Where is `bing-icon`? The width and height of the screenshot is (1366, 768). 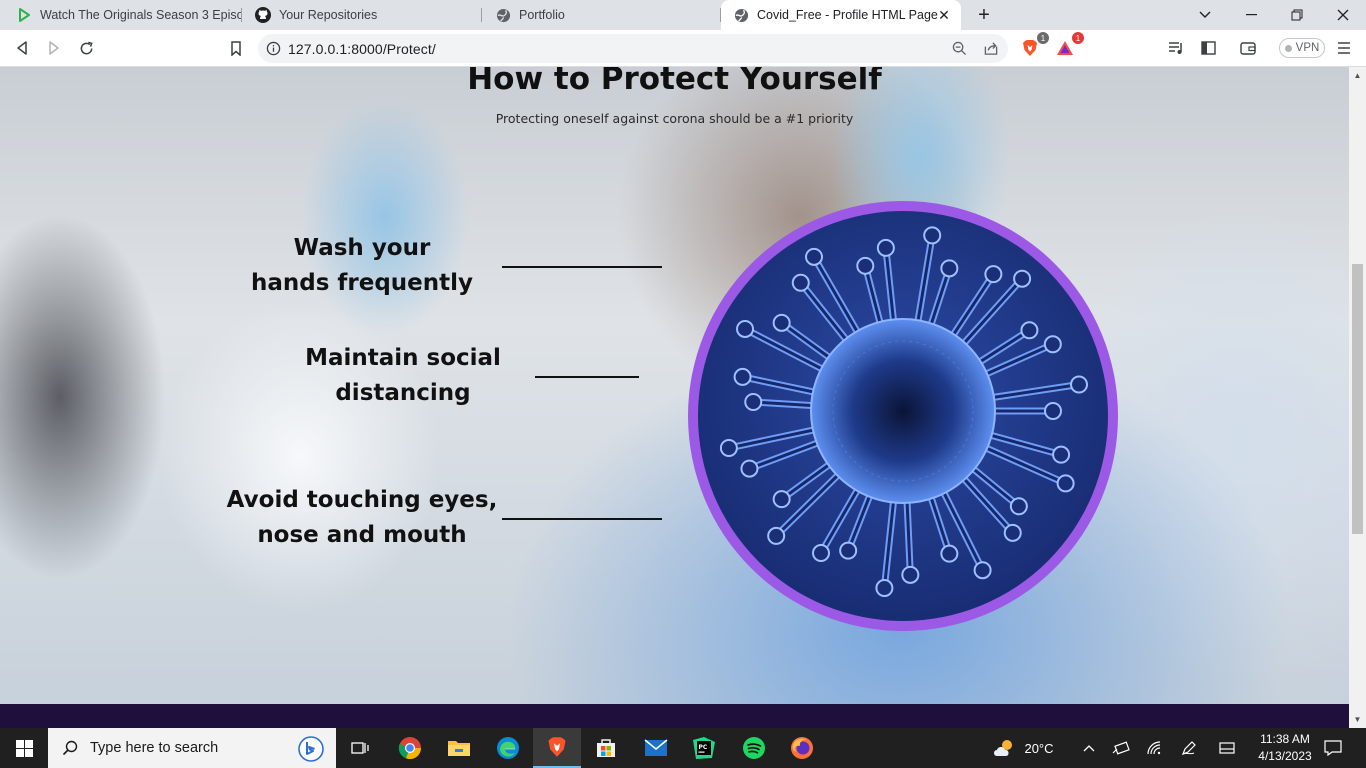 bing-icon is located at coordinates (311, 749).